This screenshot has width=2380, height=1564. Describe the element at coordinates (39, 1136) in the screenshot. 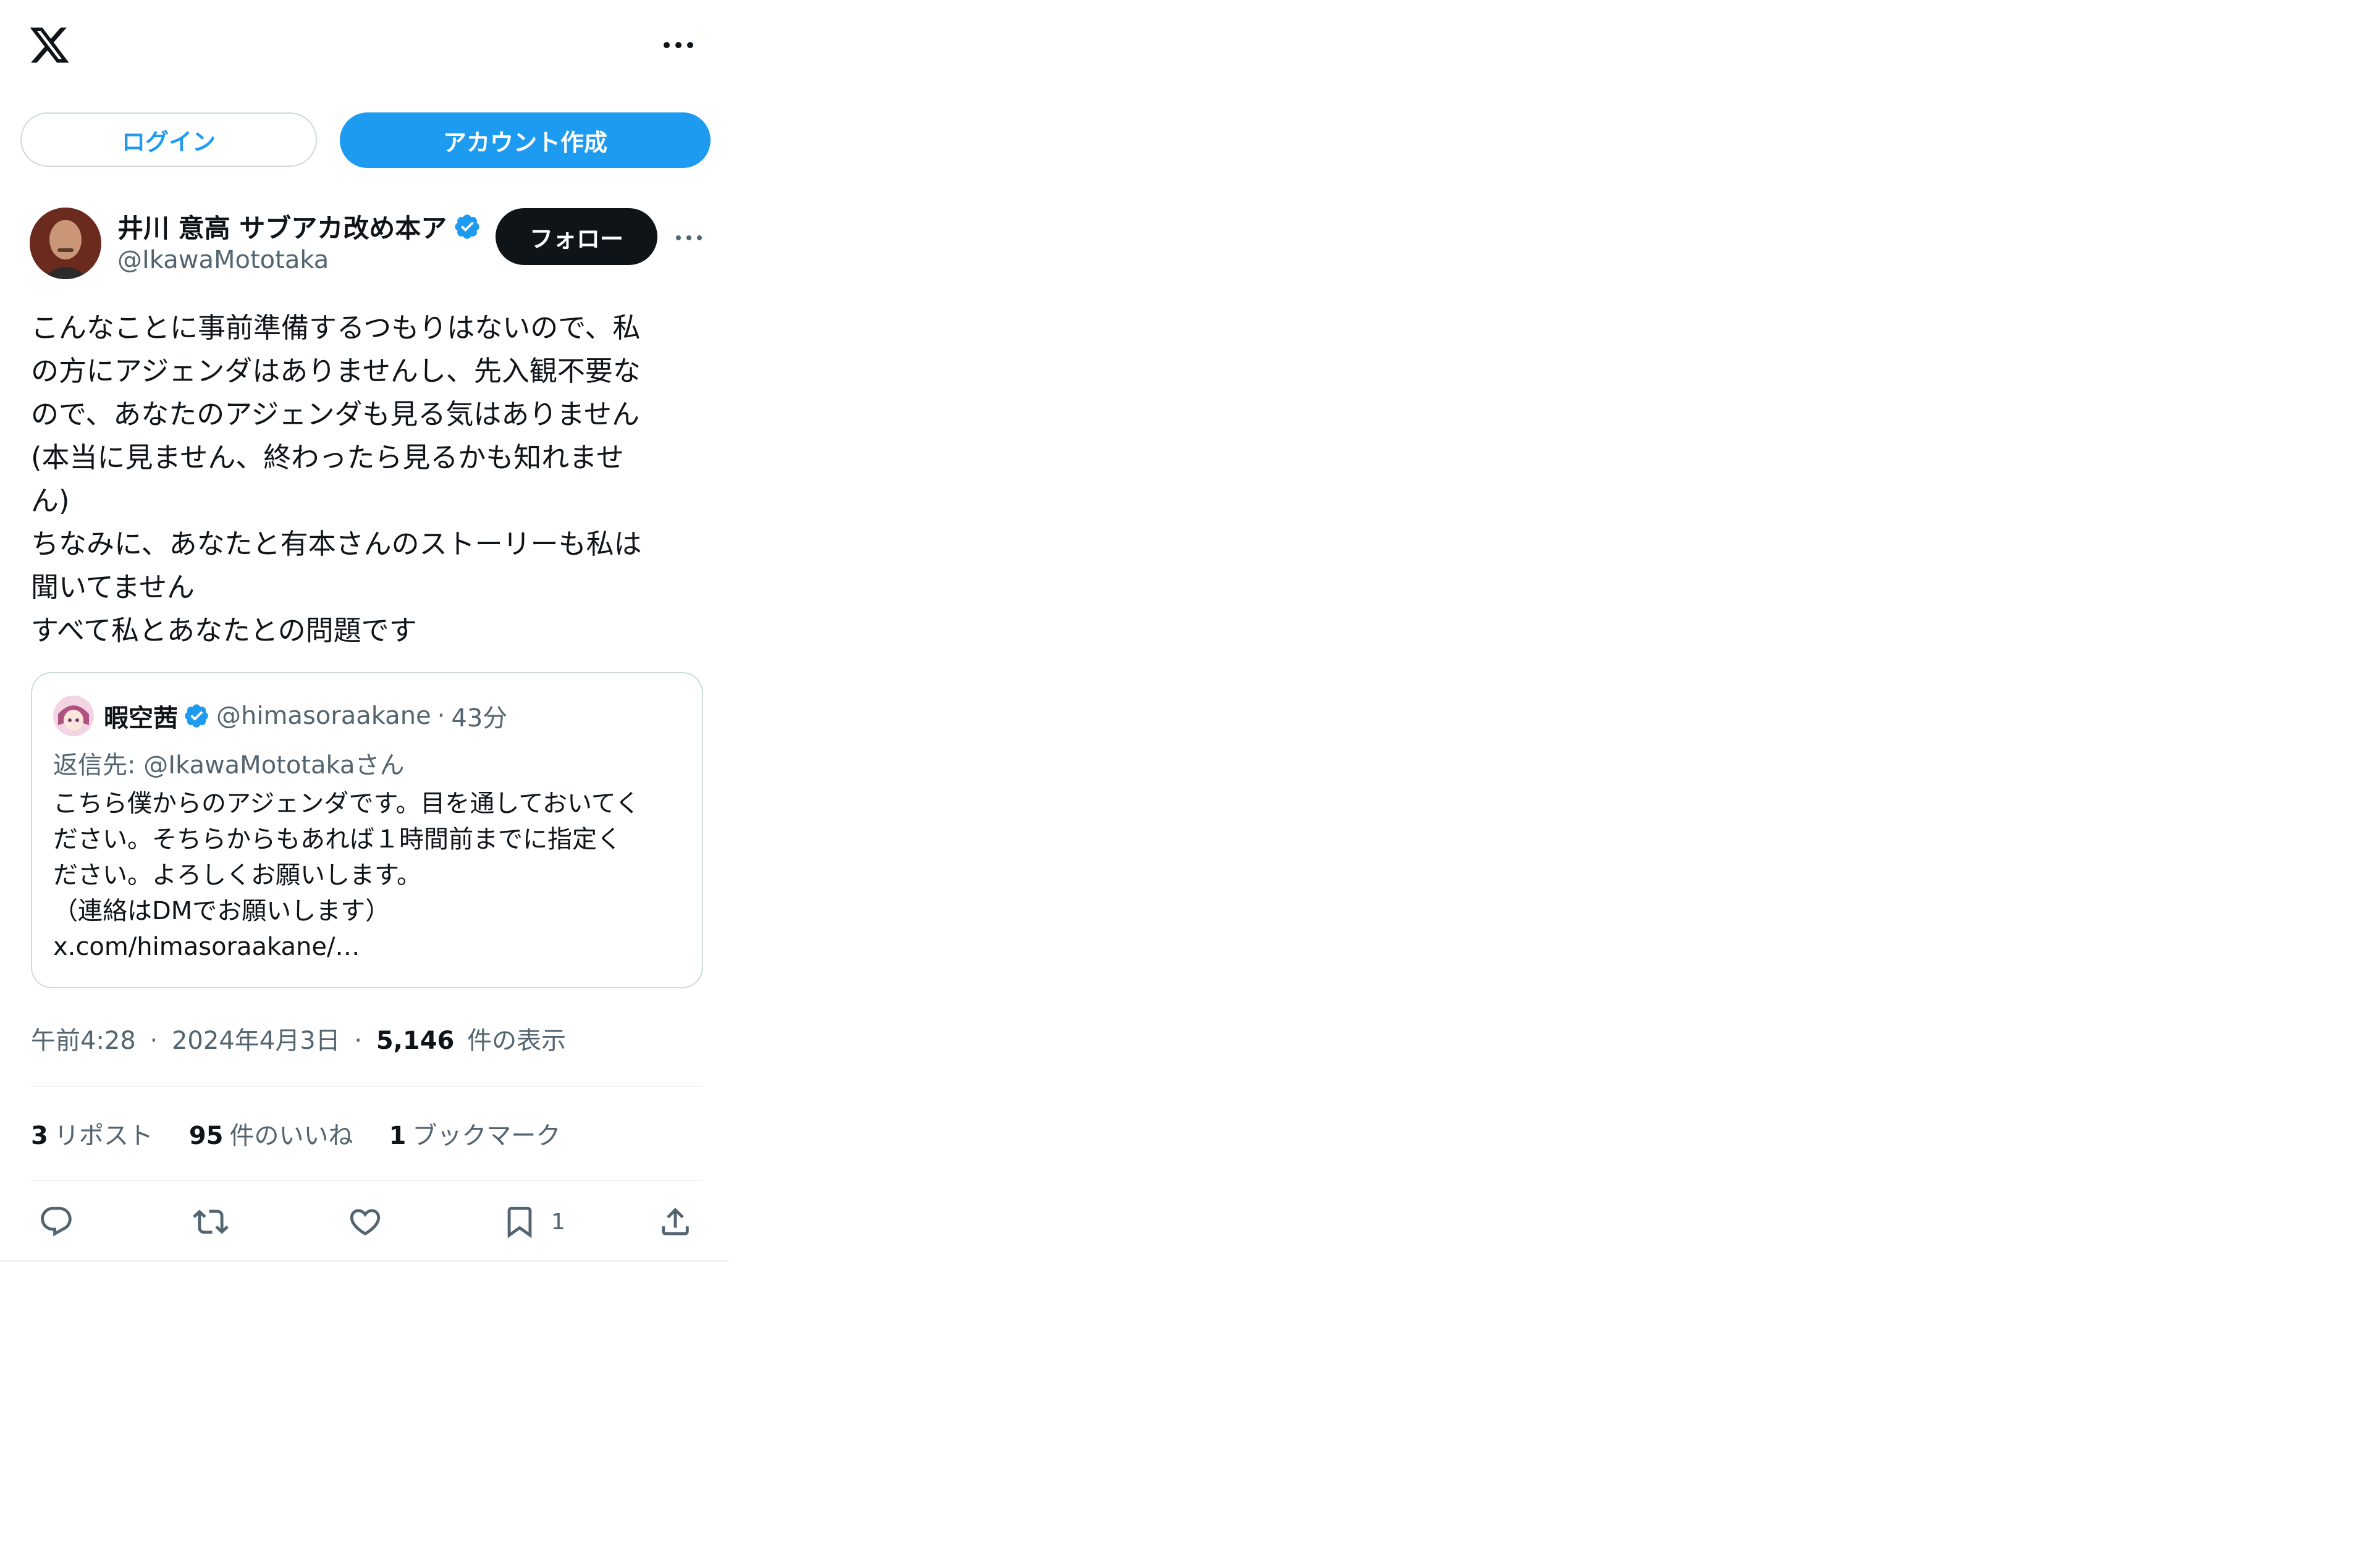

I see `reposts-count: 3` at that location.